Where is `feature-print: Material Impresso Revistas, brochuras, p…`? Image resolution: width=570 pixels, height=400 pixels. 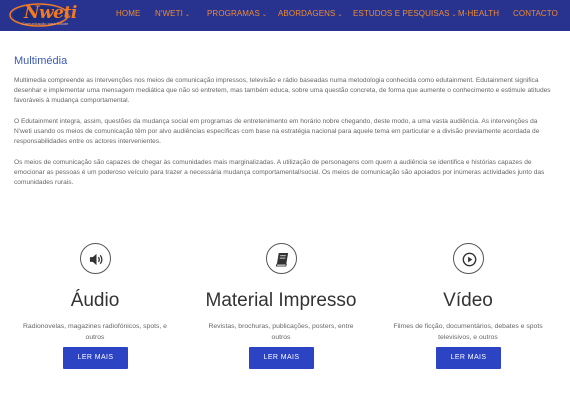 feature-print: Material Impresso Revistas, brochuras, p… is located at coordinates (281, 308).